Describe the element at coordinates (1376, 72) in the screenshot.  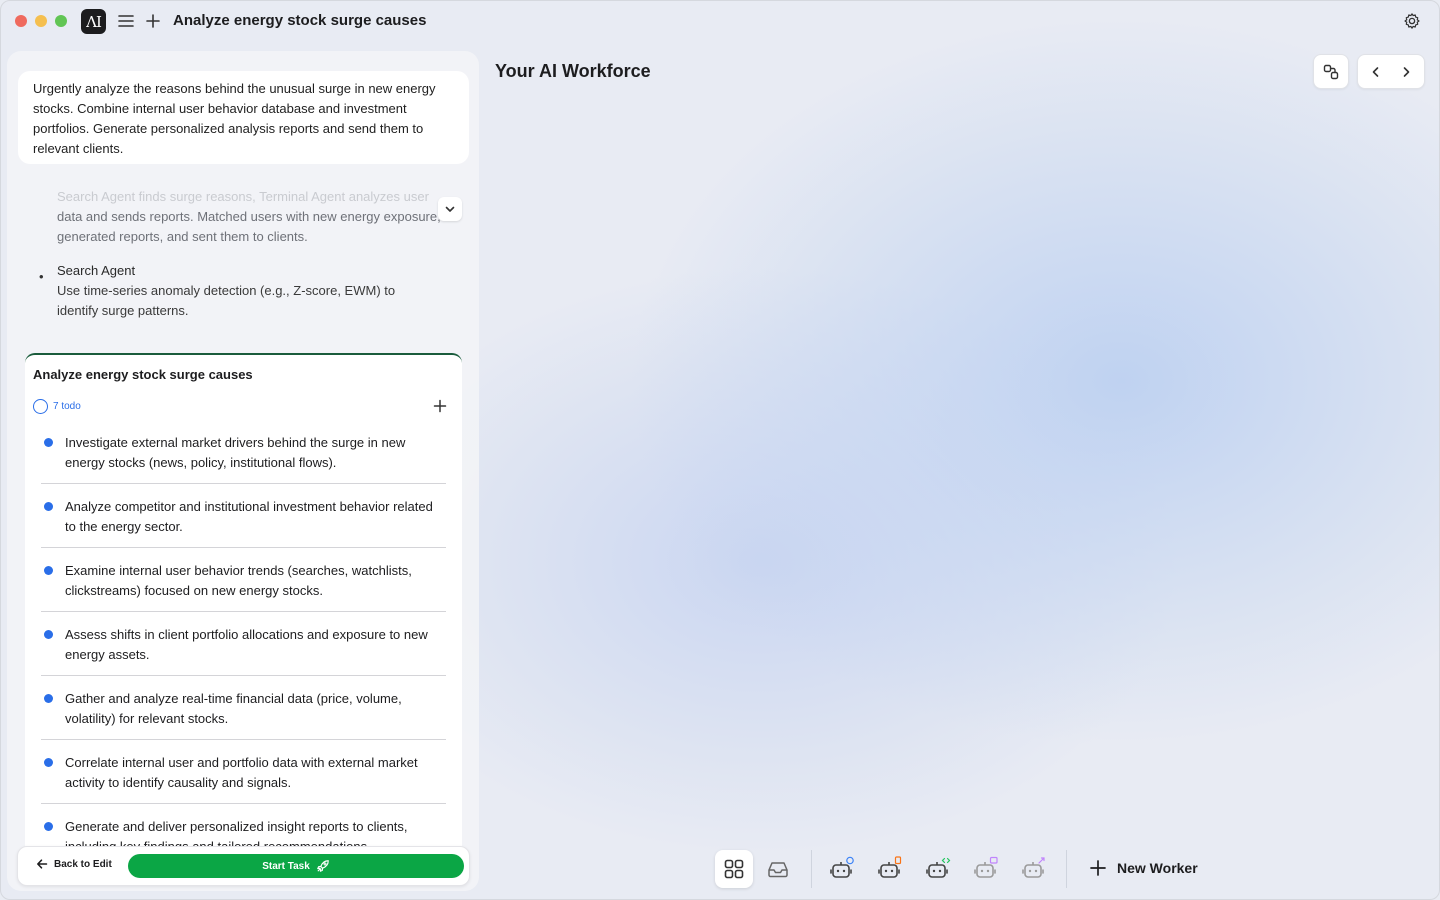
I see `chevron-left-icon` at that location.